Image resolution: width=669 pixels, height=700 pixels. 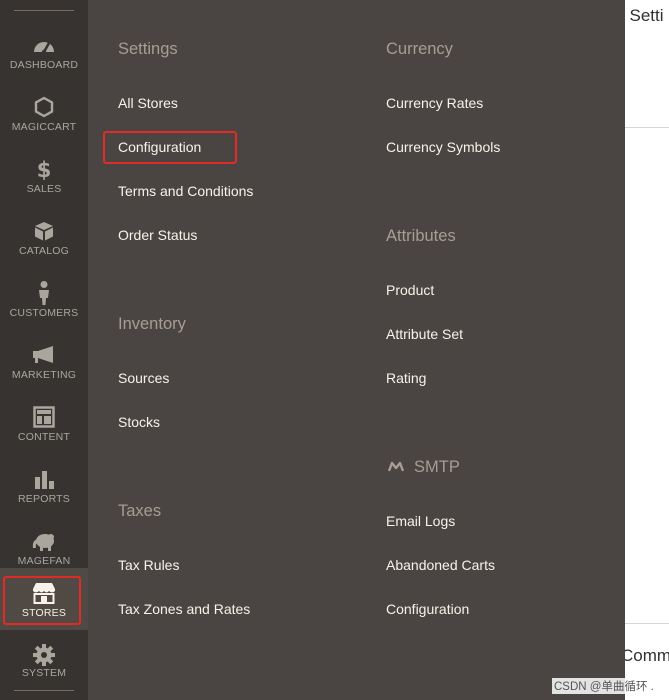 What do you see at coordinates (143, 378) in the screenshot?
I see `menu-link-sources: Sources` at bounding box center [143, 378].